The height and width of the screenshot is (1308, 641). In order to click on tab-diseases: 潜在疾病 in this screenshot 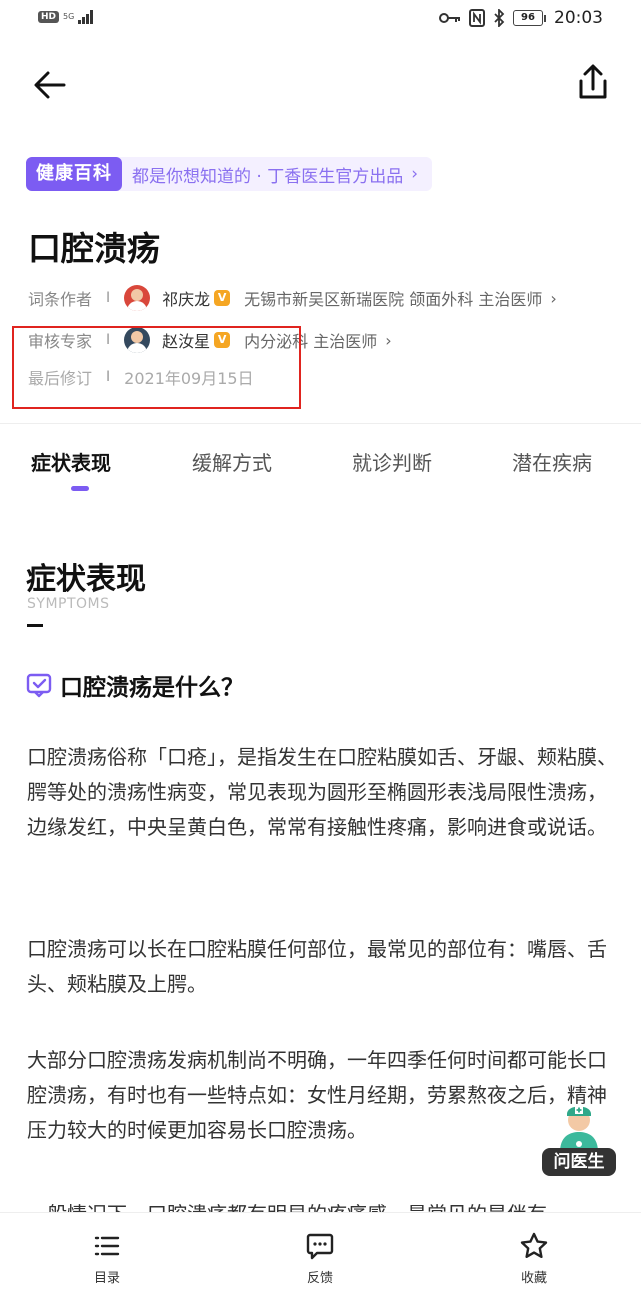, I will do `click(552, 461)`.